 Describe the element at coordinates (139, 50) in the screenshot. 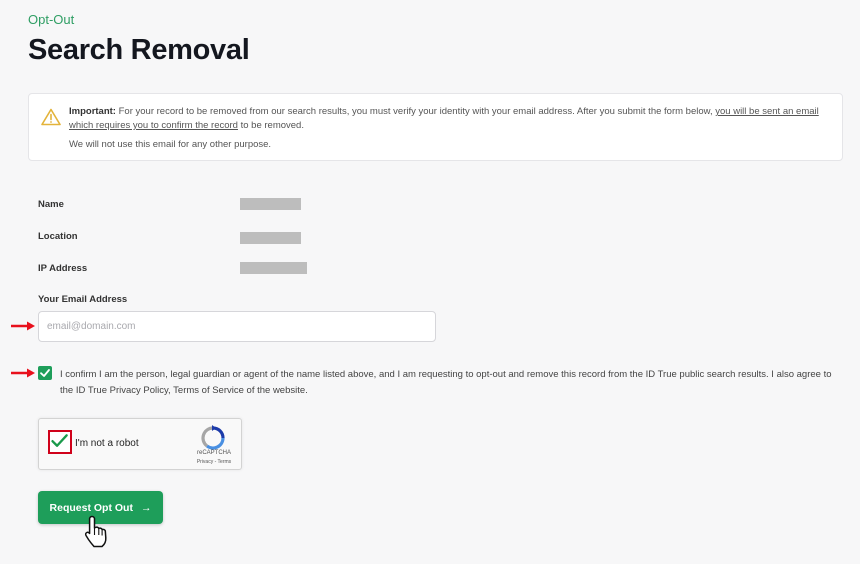

I see `page-title: Search Removal` at that location.